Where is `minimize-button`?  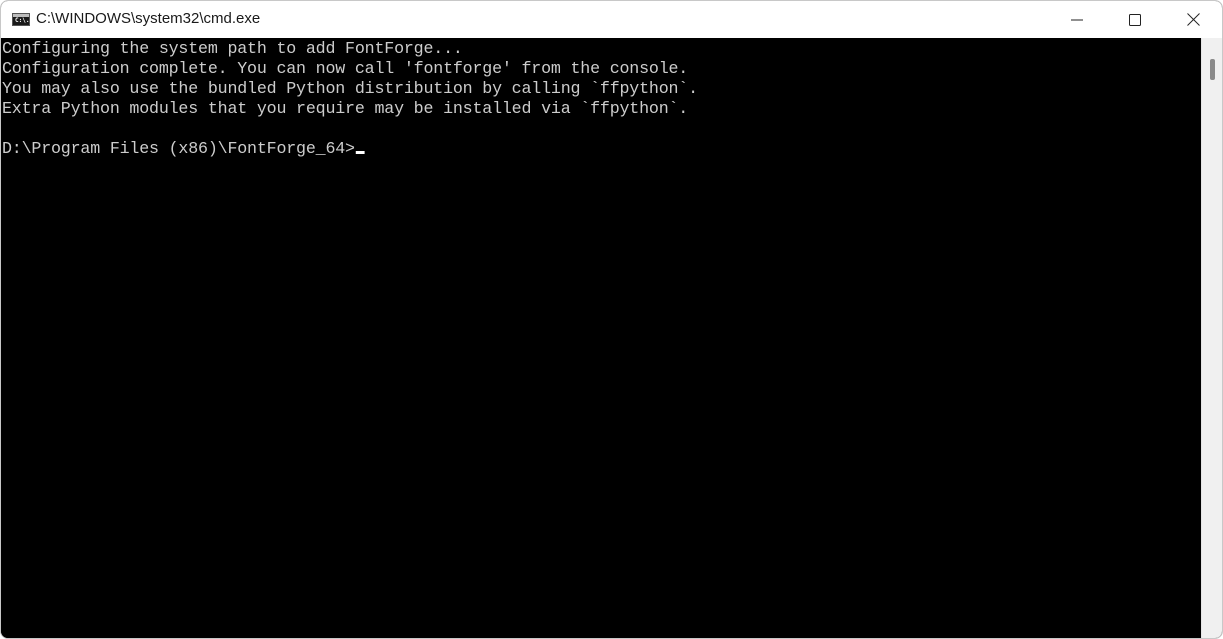 minimize-button is located at coordinates (1077, 19).